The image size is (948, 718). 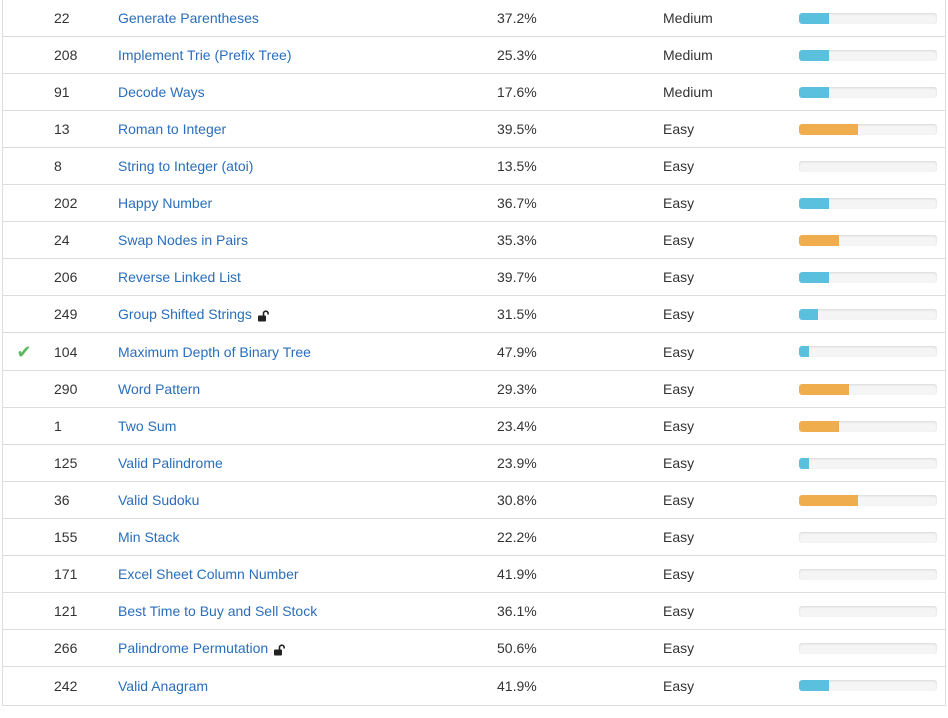 I want to click on problem-title-link: Two Sum, so click(x=147, y=426).